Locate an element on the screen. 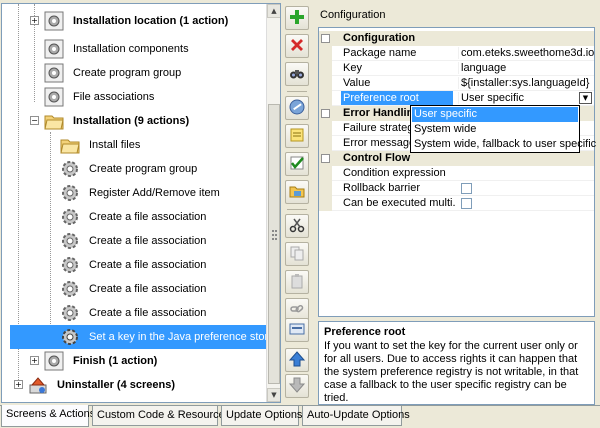 The width and height of the screenshot is (600, 428). move-up-button is located at coordinates (297, 360).